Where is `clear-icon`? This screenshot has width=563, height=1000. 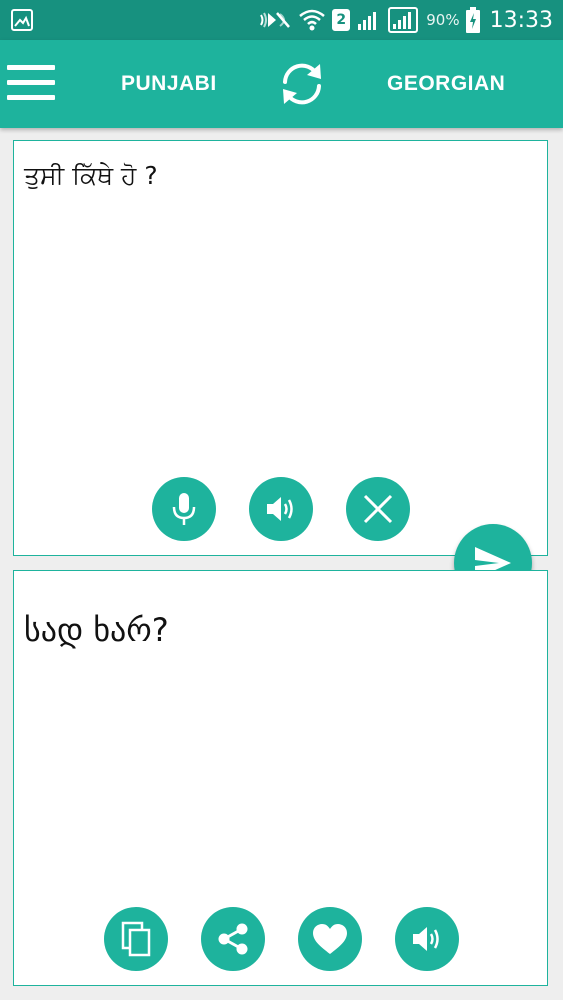 clear-icon is located at coordinates (378, 509).